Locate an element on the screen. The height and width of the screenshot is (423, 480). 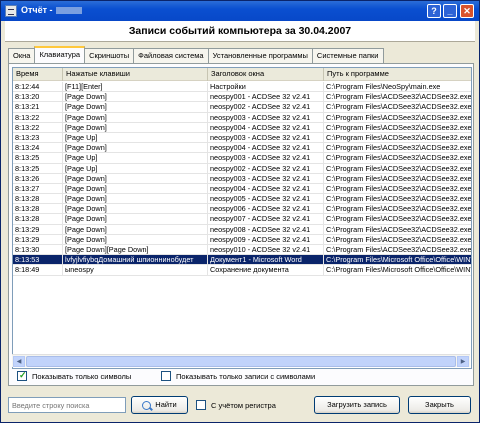
table-cell: neospy005 - ACDSee 32 v2.41 is located at coordinates (266, 199).